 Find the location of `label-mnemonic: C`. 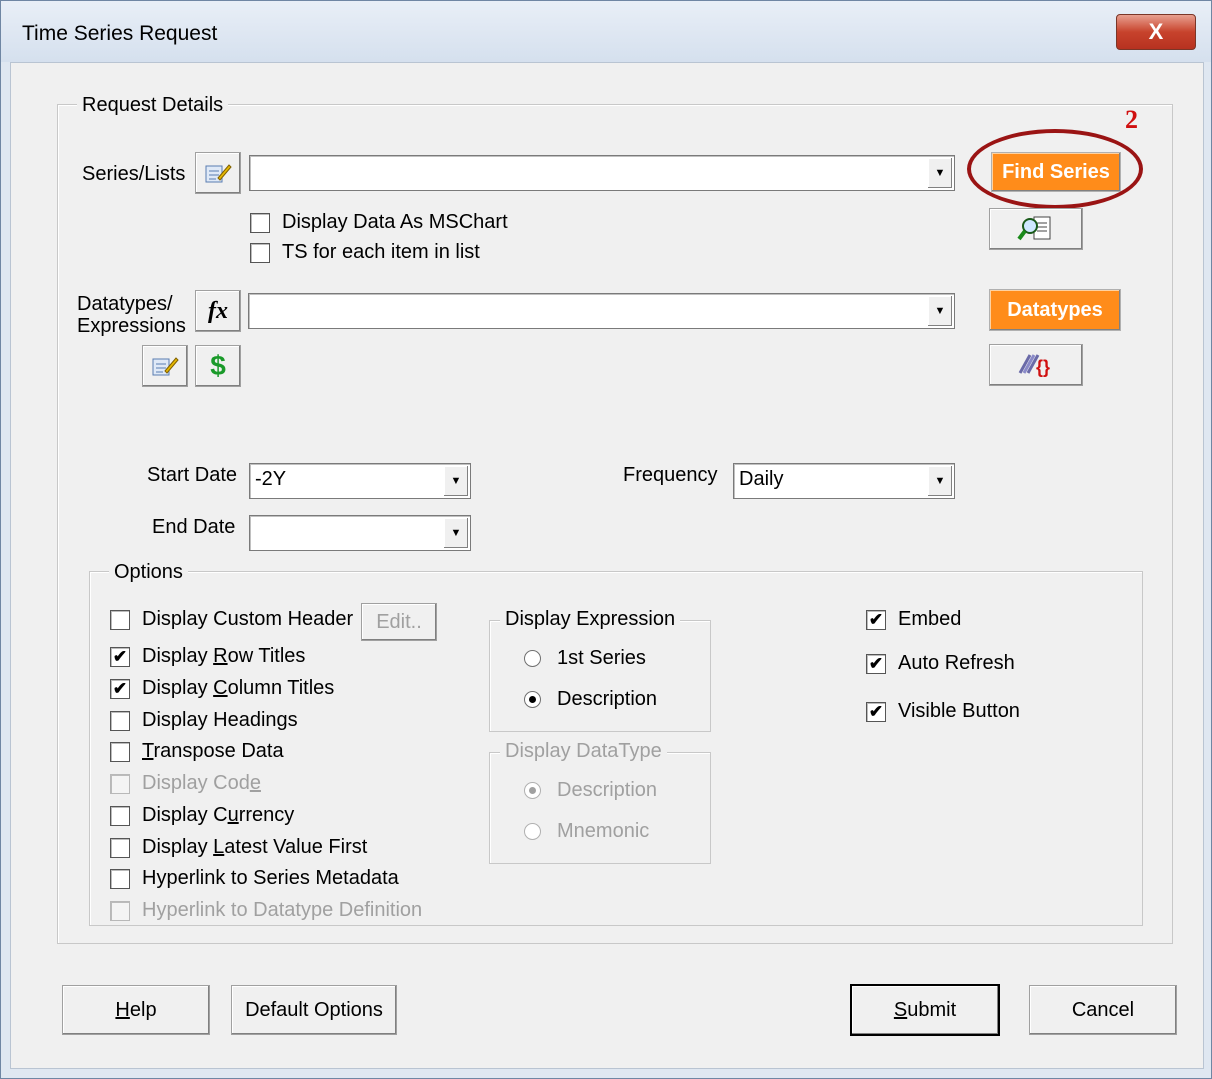

label-mnemonic: C is located at coordinates (220, 688).